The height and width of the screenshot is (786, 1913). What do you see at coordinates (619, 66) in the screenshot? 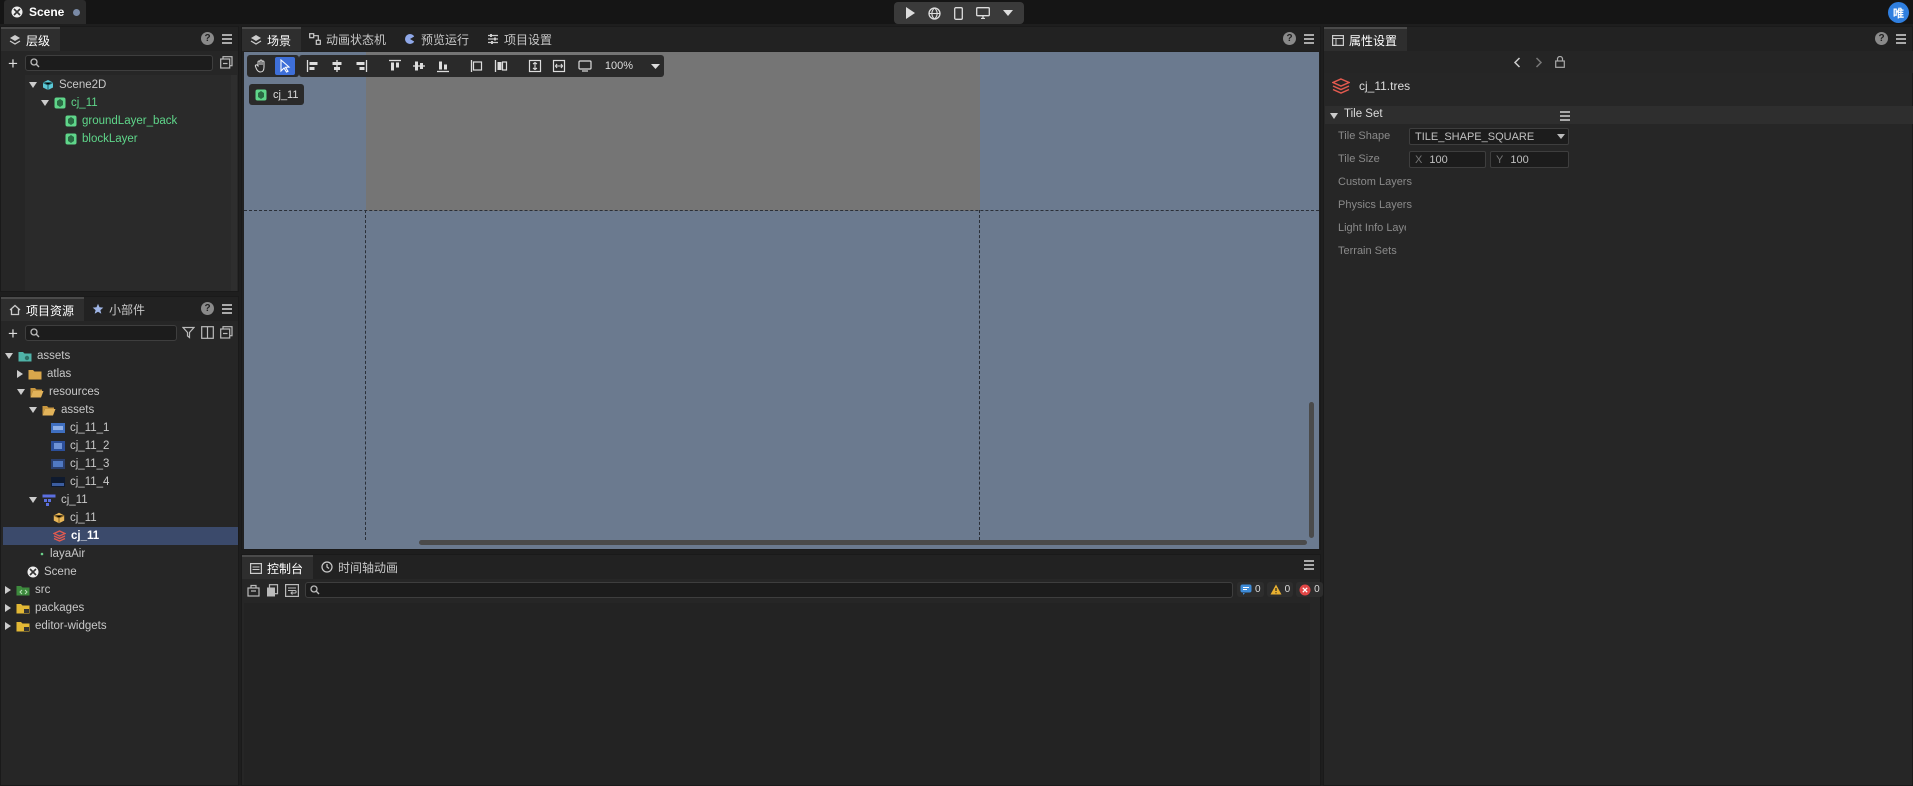
I see `zoom-level: 100%` at bounding box center [619, 66].